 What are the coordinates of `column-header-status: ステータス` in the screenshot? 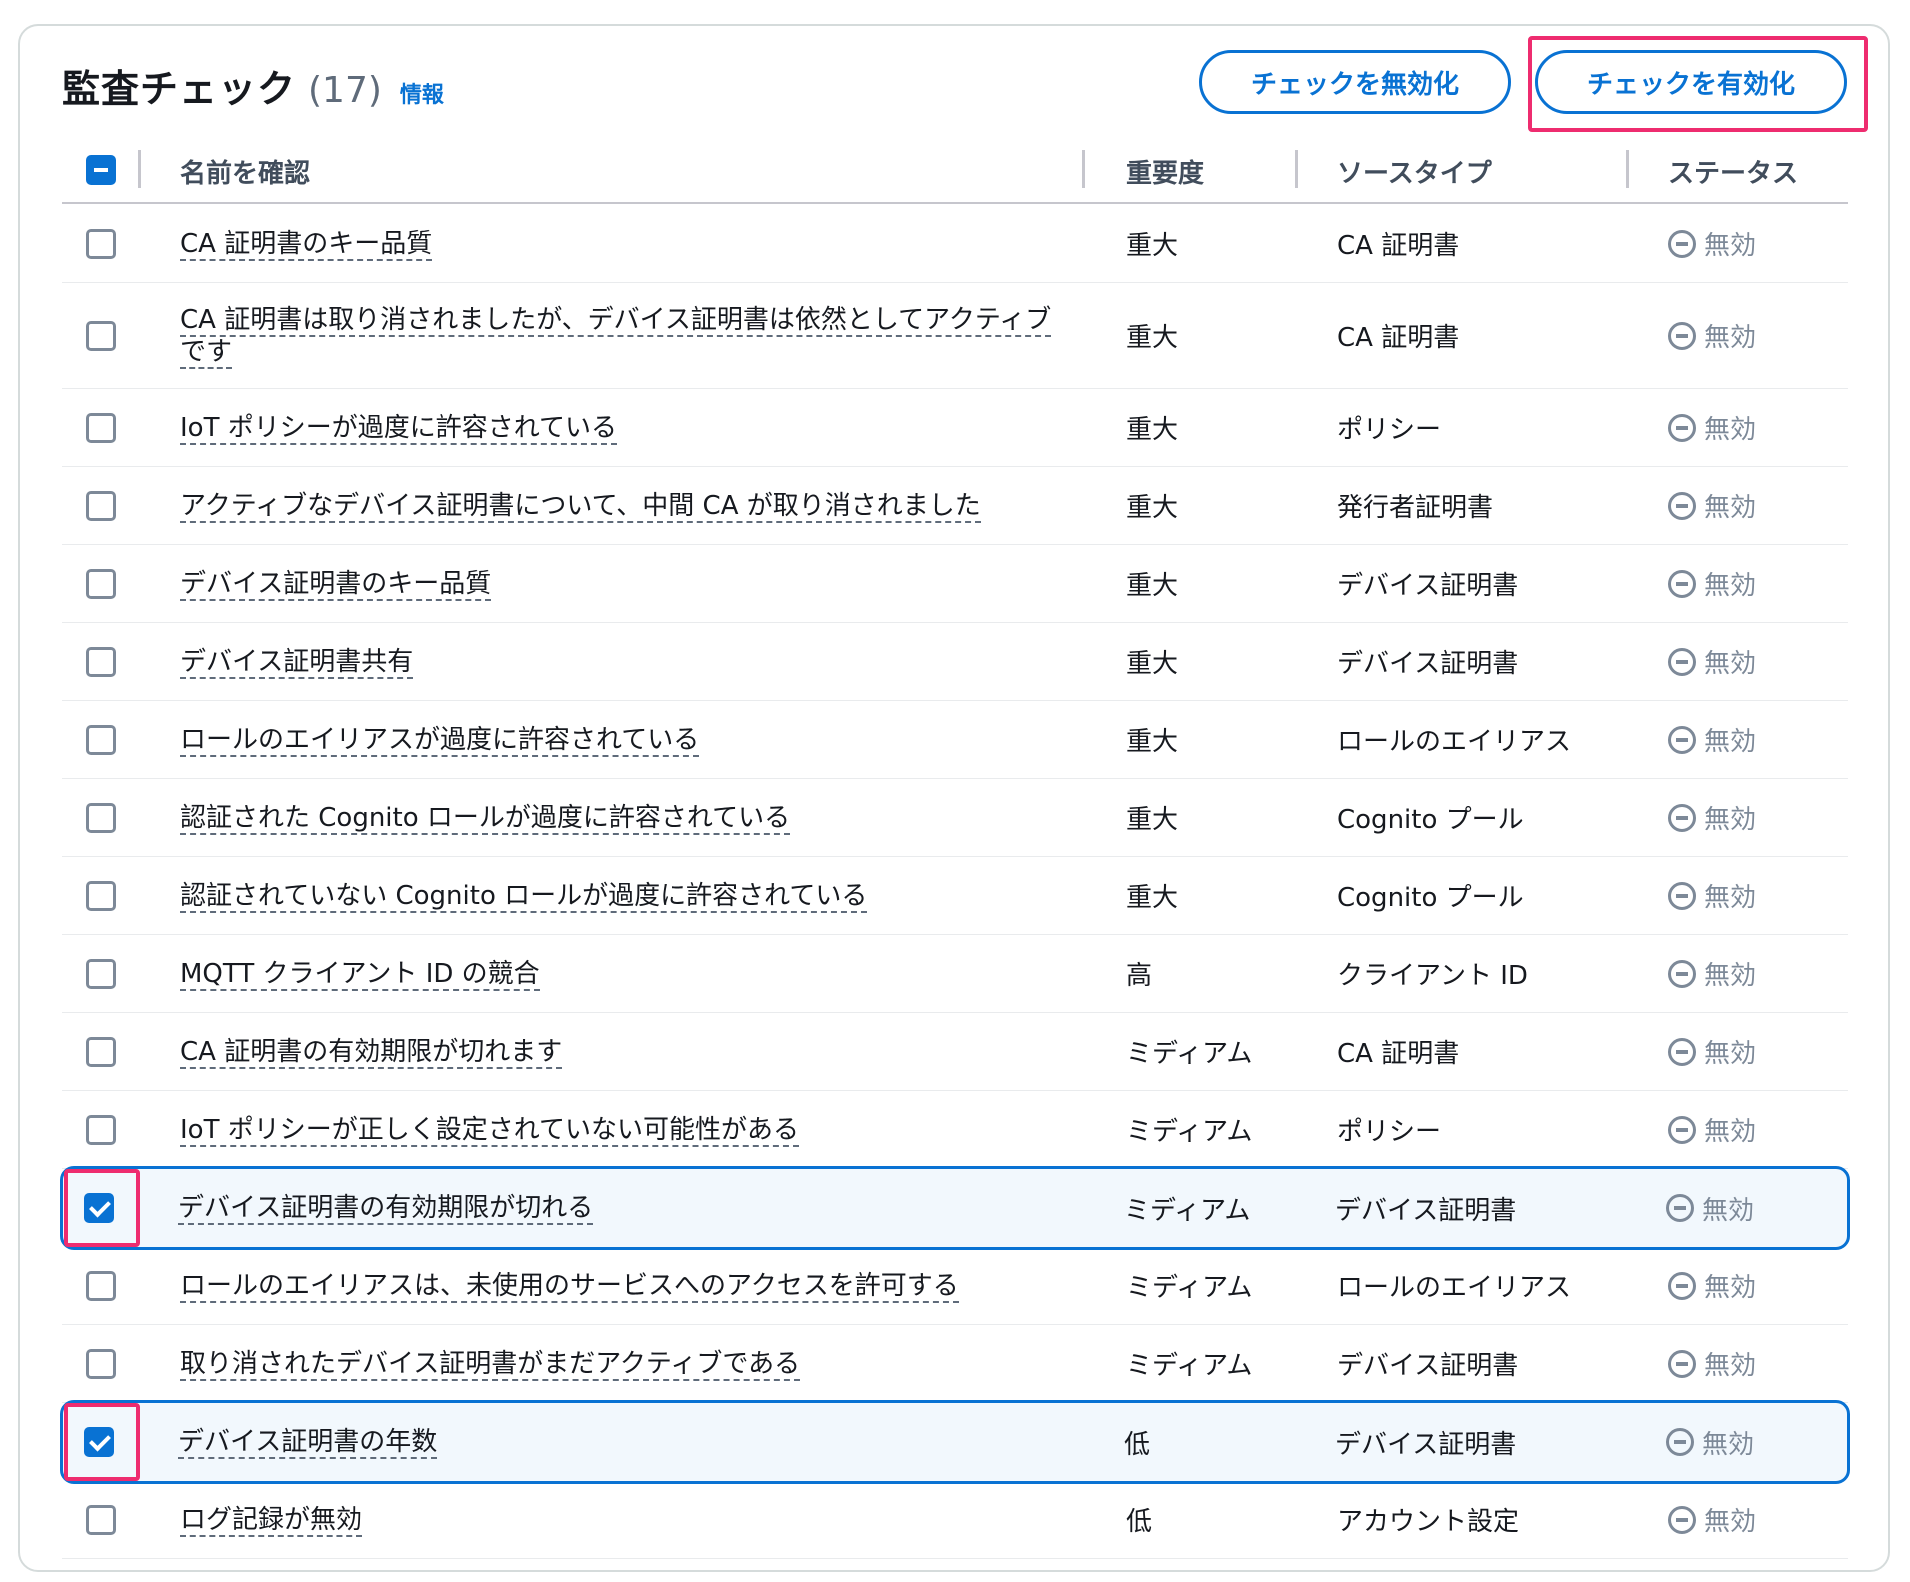 It's located at (1733, 171).